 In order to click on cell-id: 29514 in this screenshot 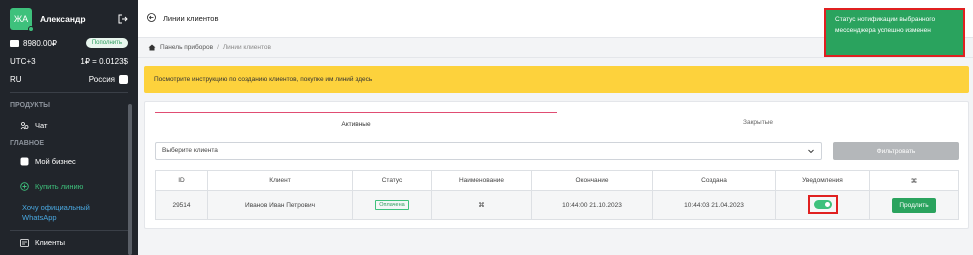, I will do `click(181, 205)`.